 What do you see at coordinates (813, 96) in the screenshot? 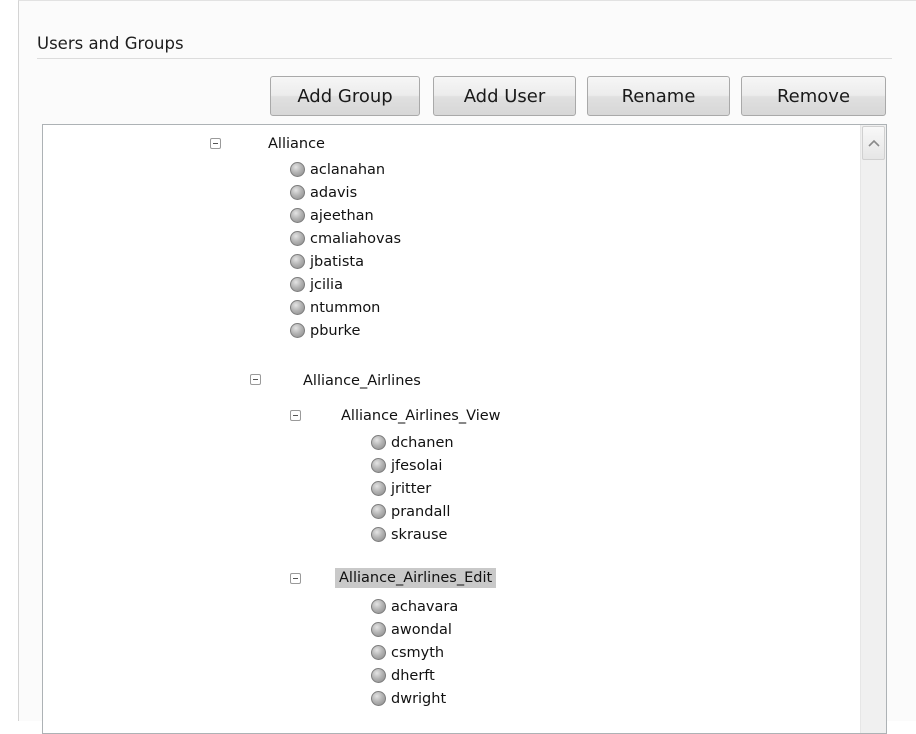
I see `remove-button: Remove` at bounding box center [813, 96].